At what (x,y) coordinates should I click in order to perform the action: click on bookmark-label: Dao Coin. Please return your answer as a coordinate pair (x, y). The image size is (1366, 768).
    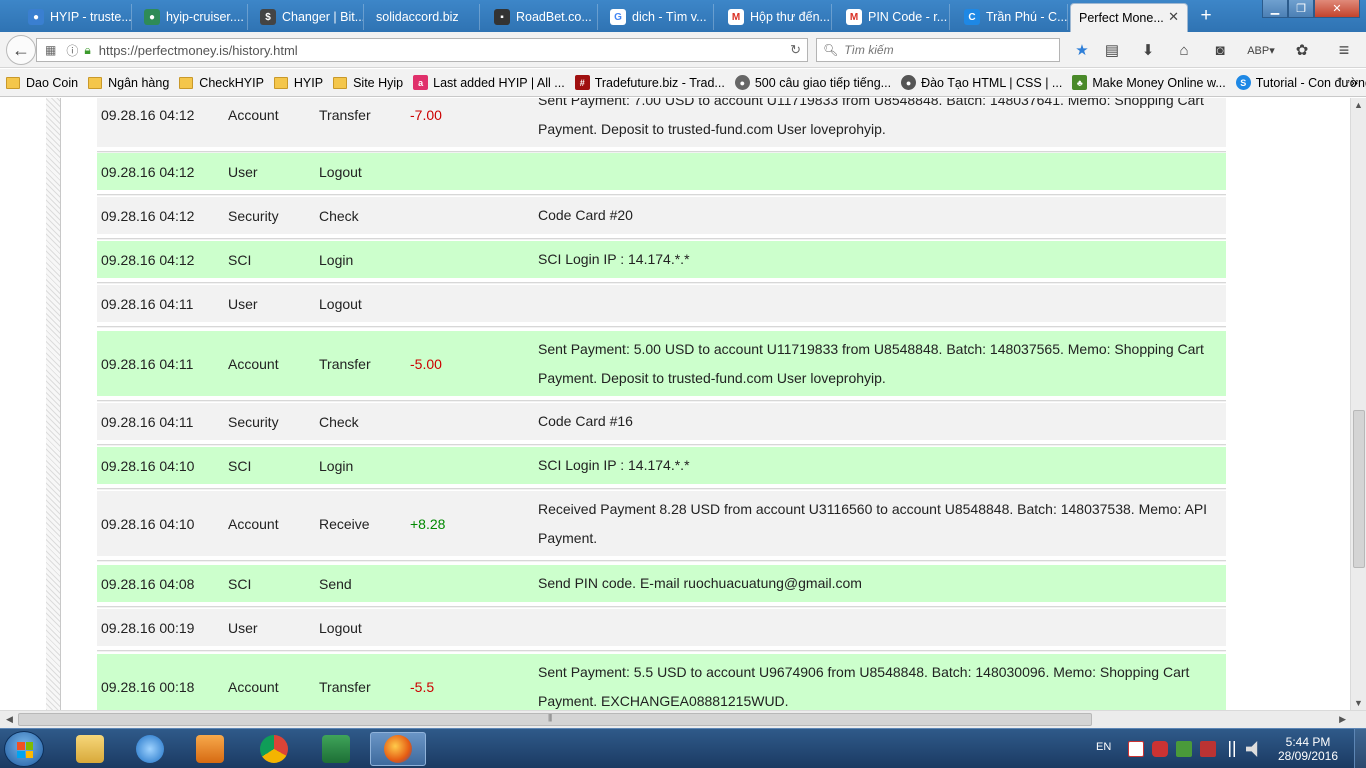
    Looking at the image, I should click on (52, 82).